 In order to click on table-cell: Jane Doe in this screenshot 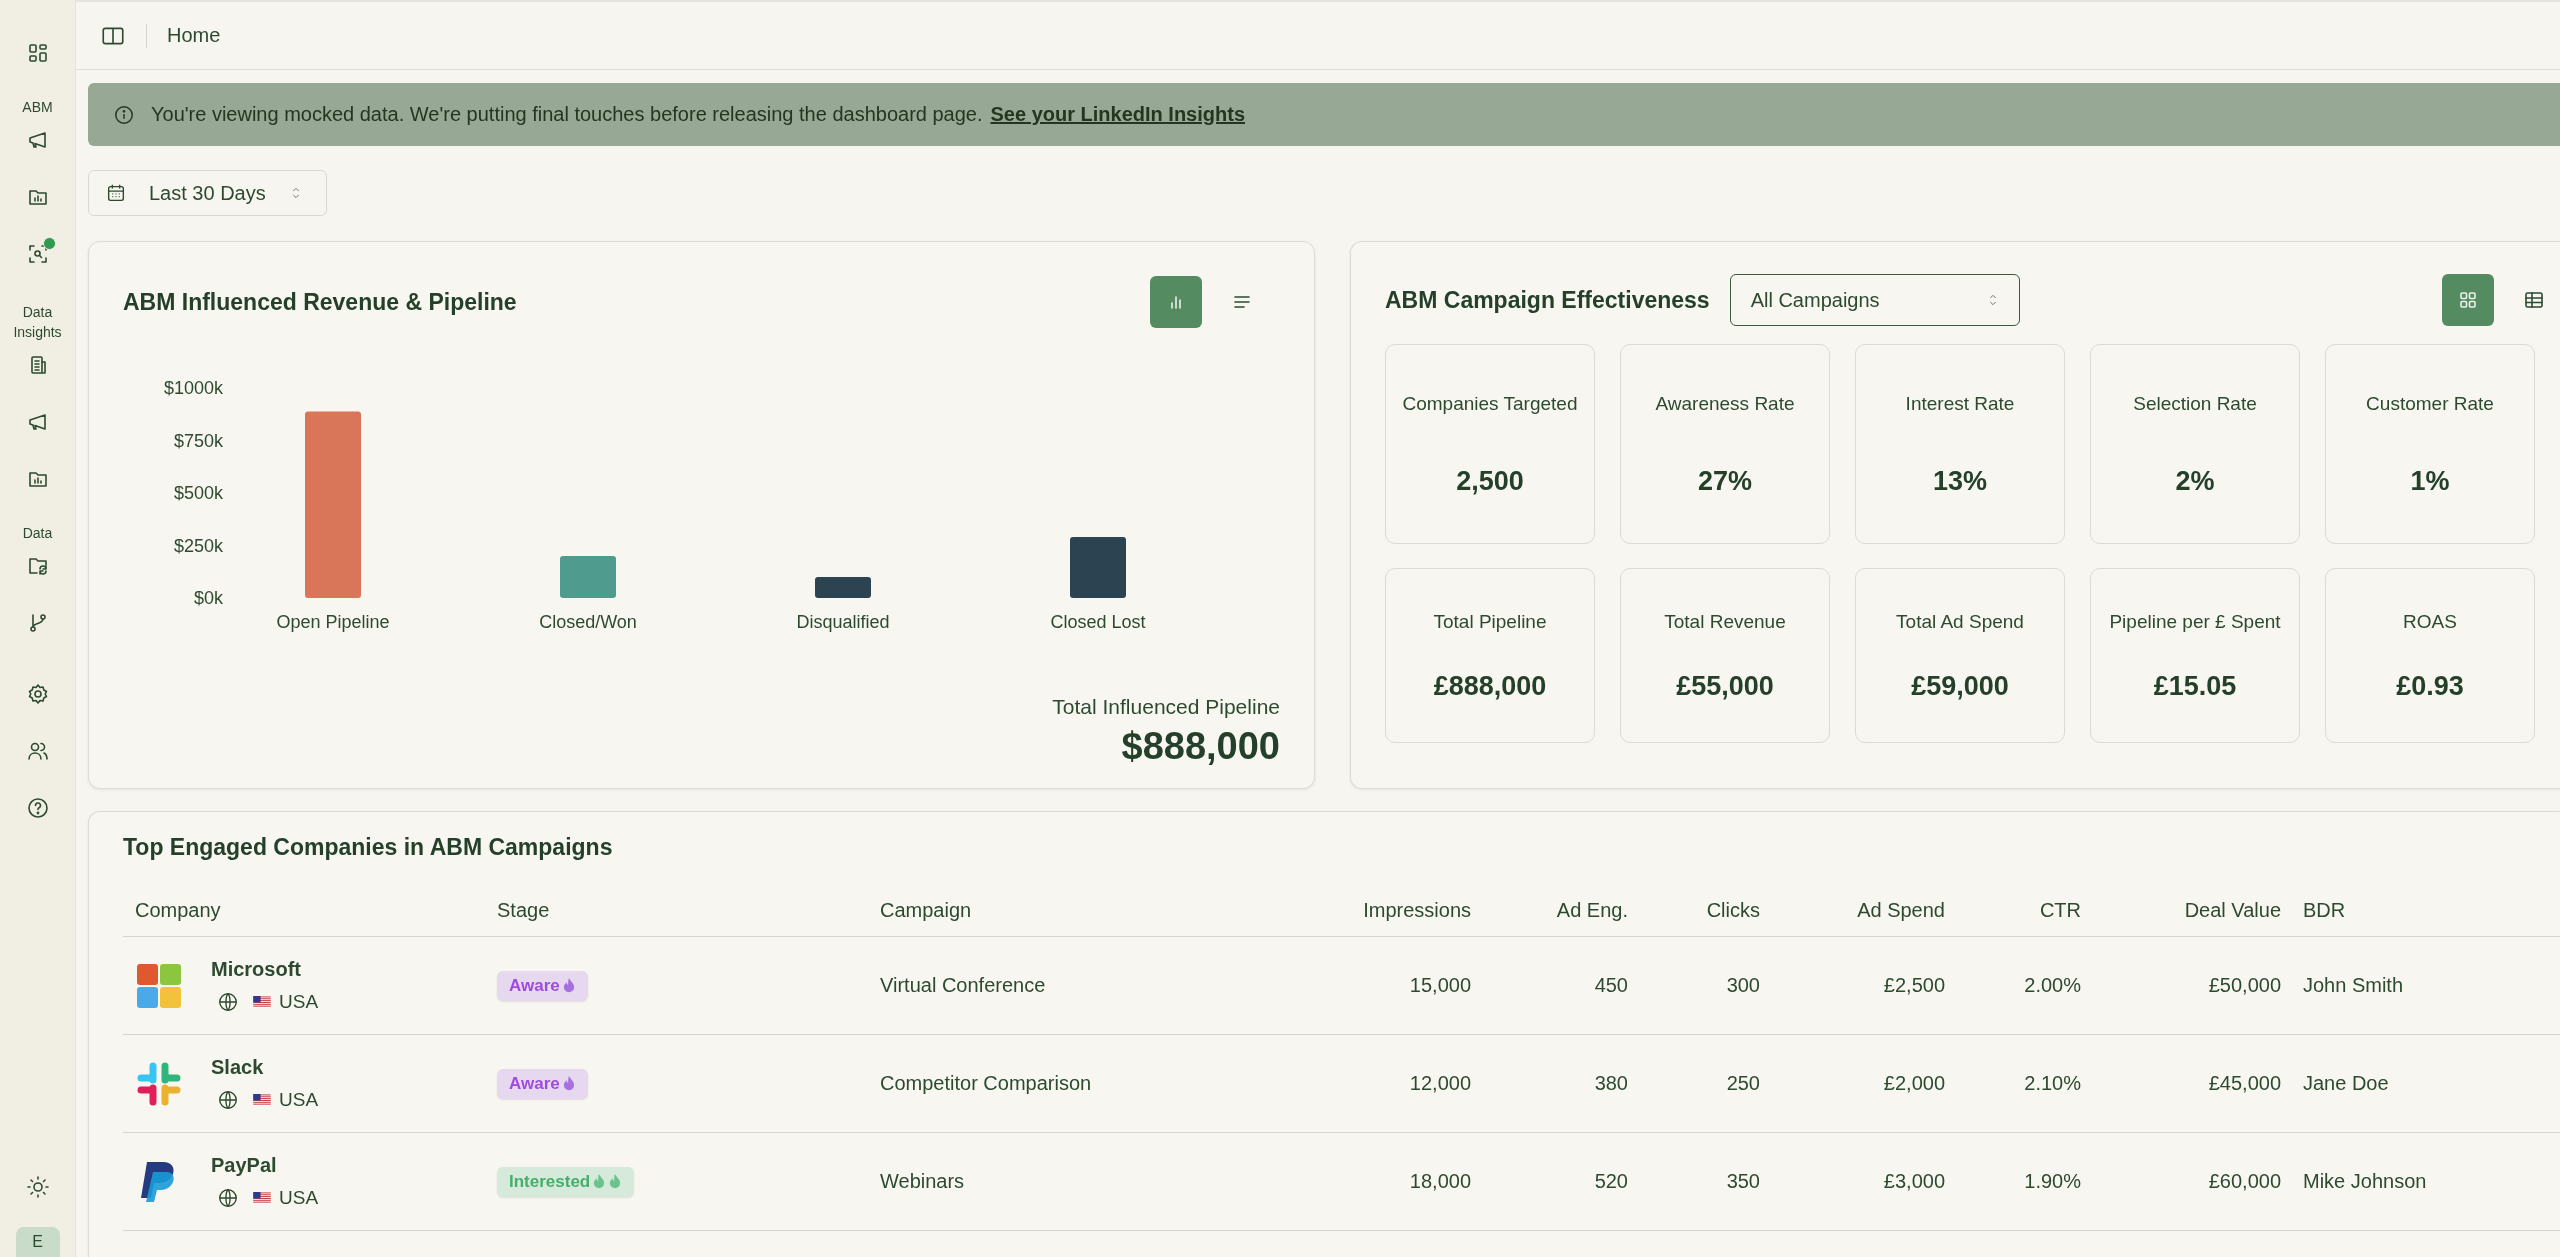, I will do `click(2346, 1083)`.